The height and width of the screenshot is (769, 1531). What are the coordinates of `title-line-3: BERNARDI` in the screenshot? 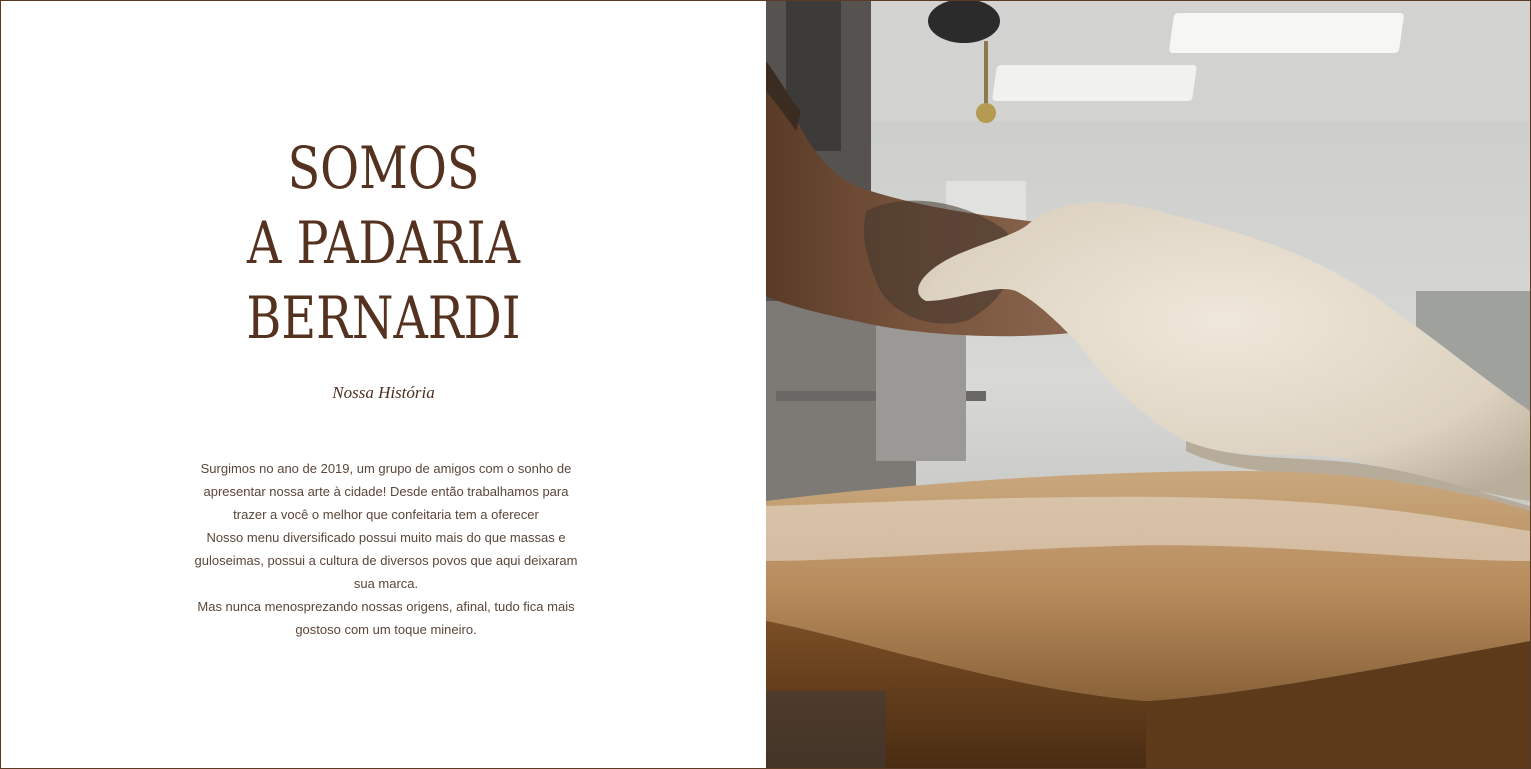 It's located at (383, 318).